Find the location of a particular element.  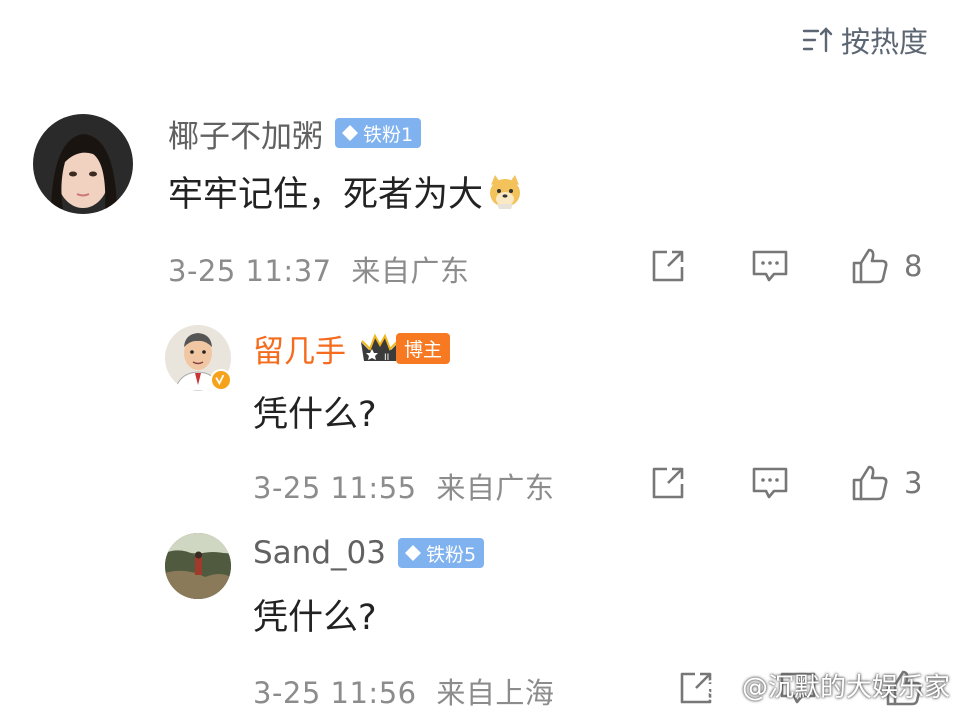

location: 来自上海 is located at coordinates (495, 693).